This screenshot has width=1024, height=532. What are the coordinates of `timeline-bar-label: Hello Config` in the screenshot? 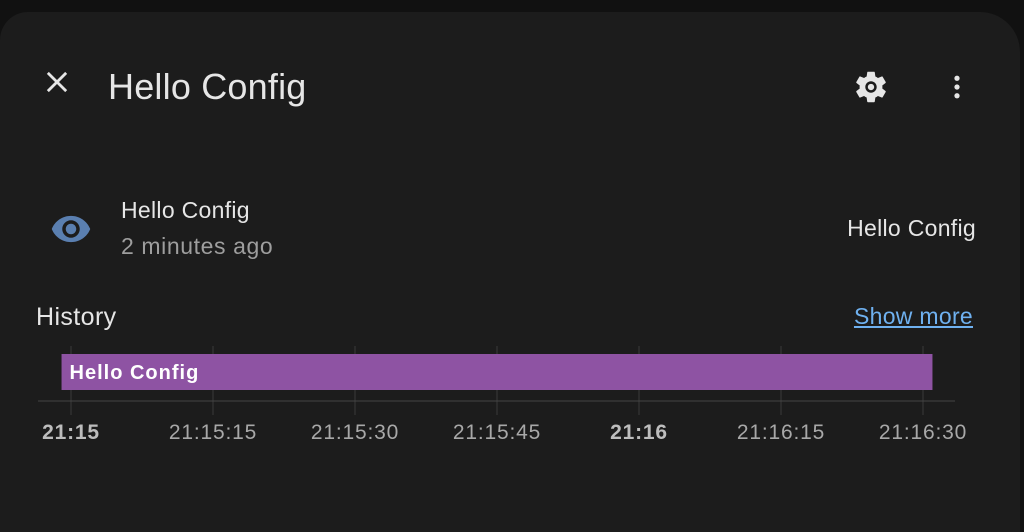 It's located at (135, 373).